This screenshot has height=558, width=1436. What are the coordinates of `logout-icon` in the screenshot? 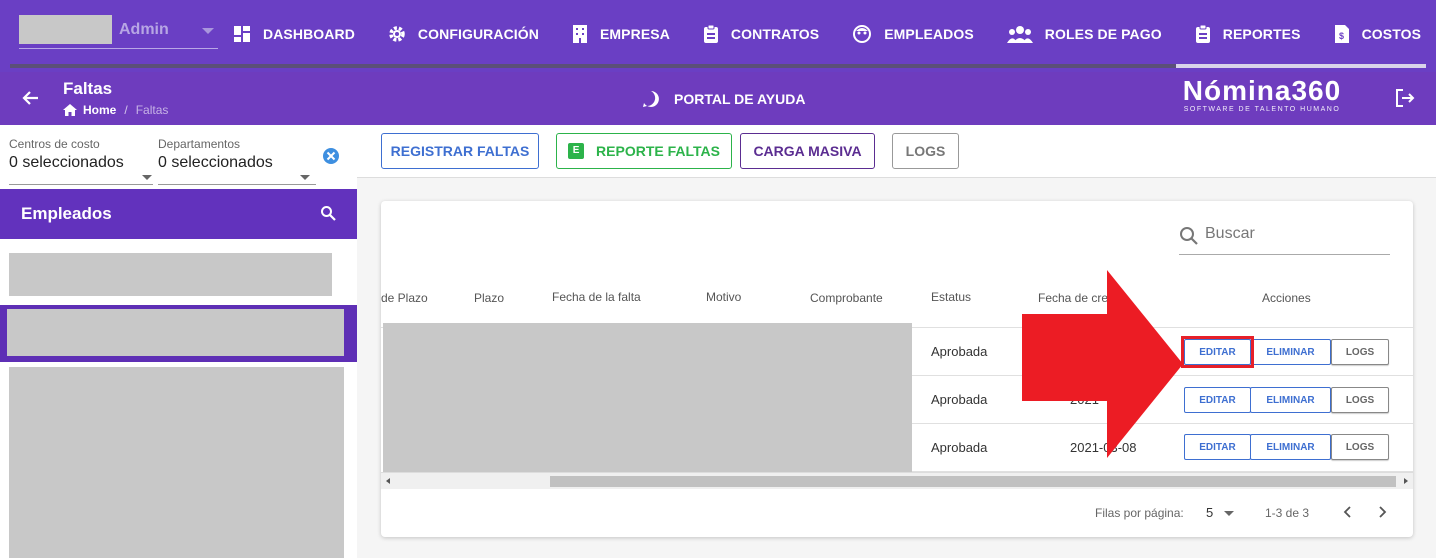 It's located at (1405, 98).